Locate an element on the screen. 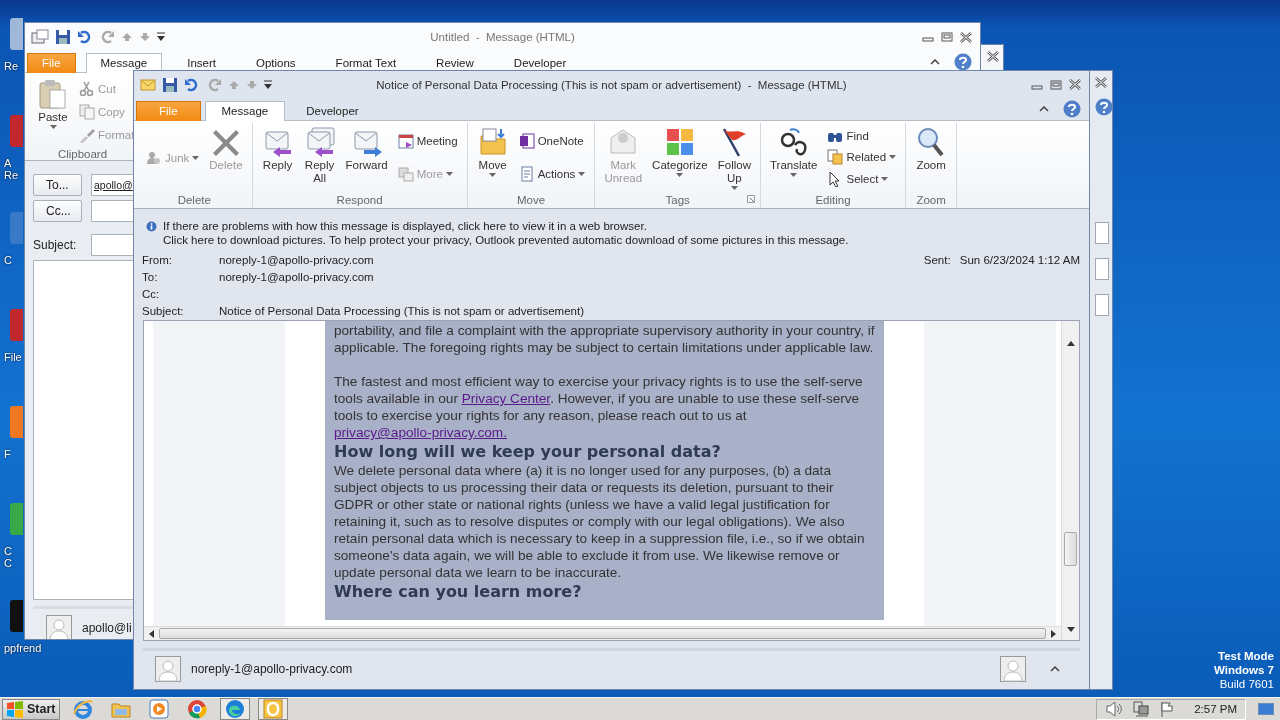  input-field: apollo@ is located at coordinates (112, 185).